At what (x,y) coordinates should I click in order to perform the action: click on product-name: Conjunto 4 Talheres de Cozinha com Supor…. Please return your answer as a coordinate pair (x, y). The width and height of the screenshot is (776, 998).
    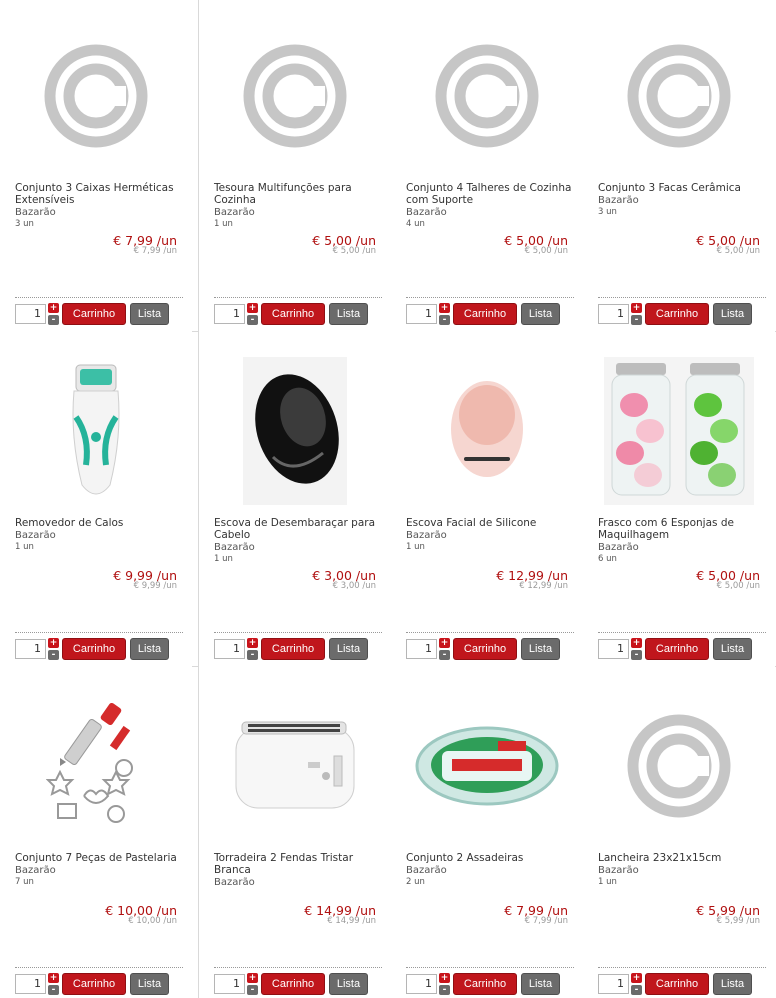
    Looking at the image, I should click on (488, 194).